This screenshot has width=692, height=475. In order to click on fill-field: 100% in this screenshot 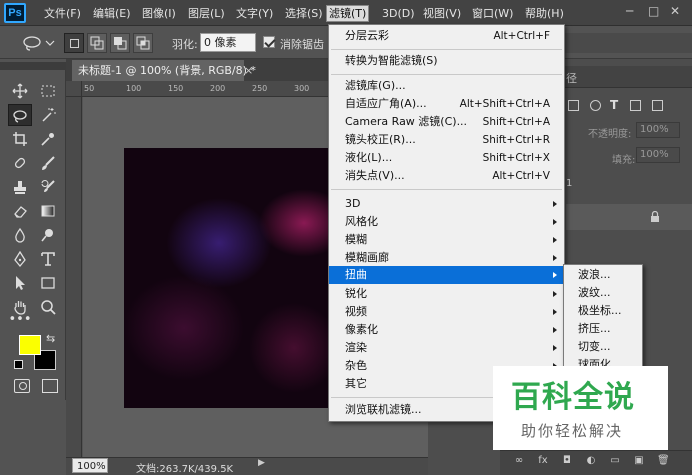, I will do `click(658, 155)`.